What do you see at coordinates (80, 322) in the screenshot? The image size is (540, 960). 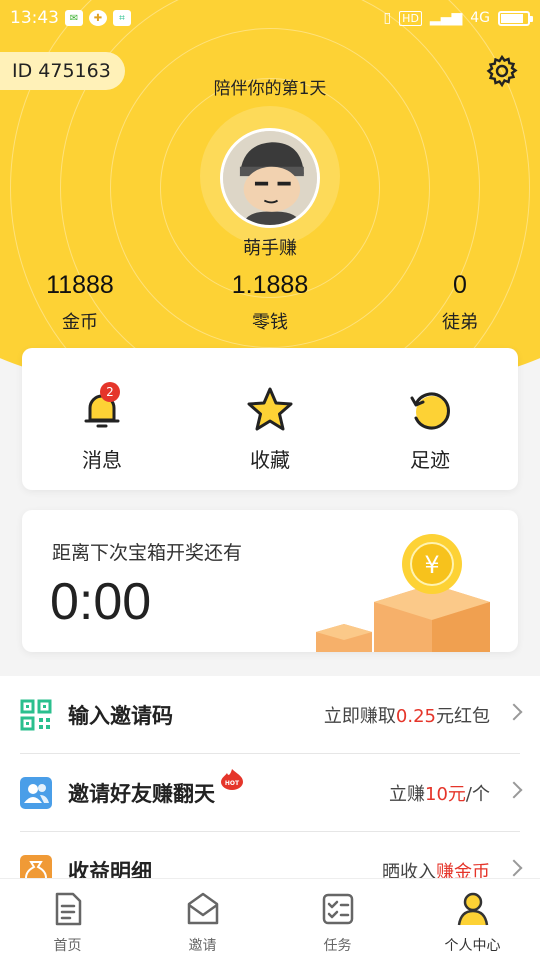 I see `stat-label: 金币` at bounding box center [80, 322].